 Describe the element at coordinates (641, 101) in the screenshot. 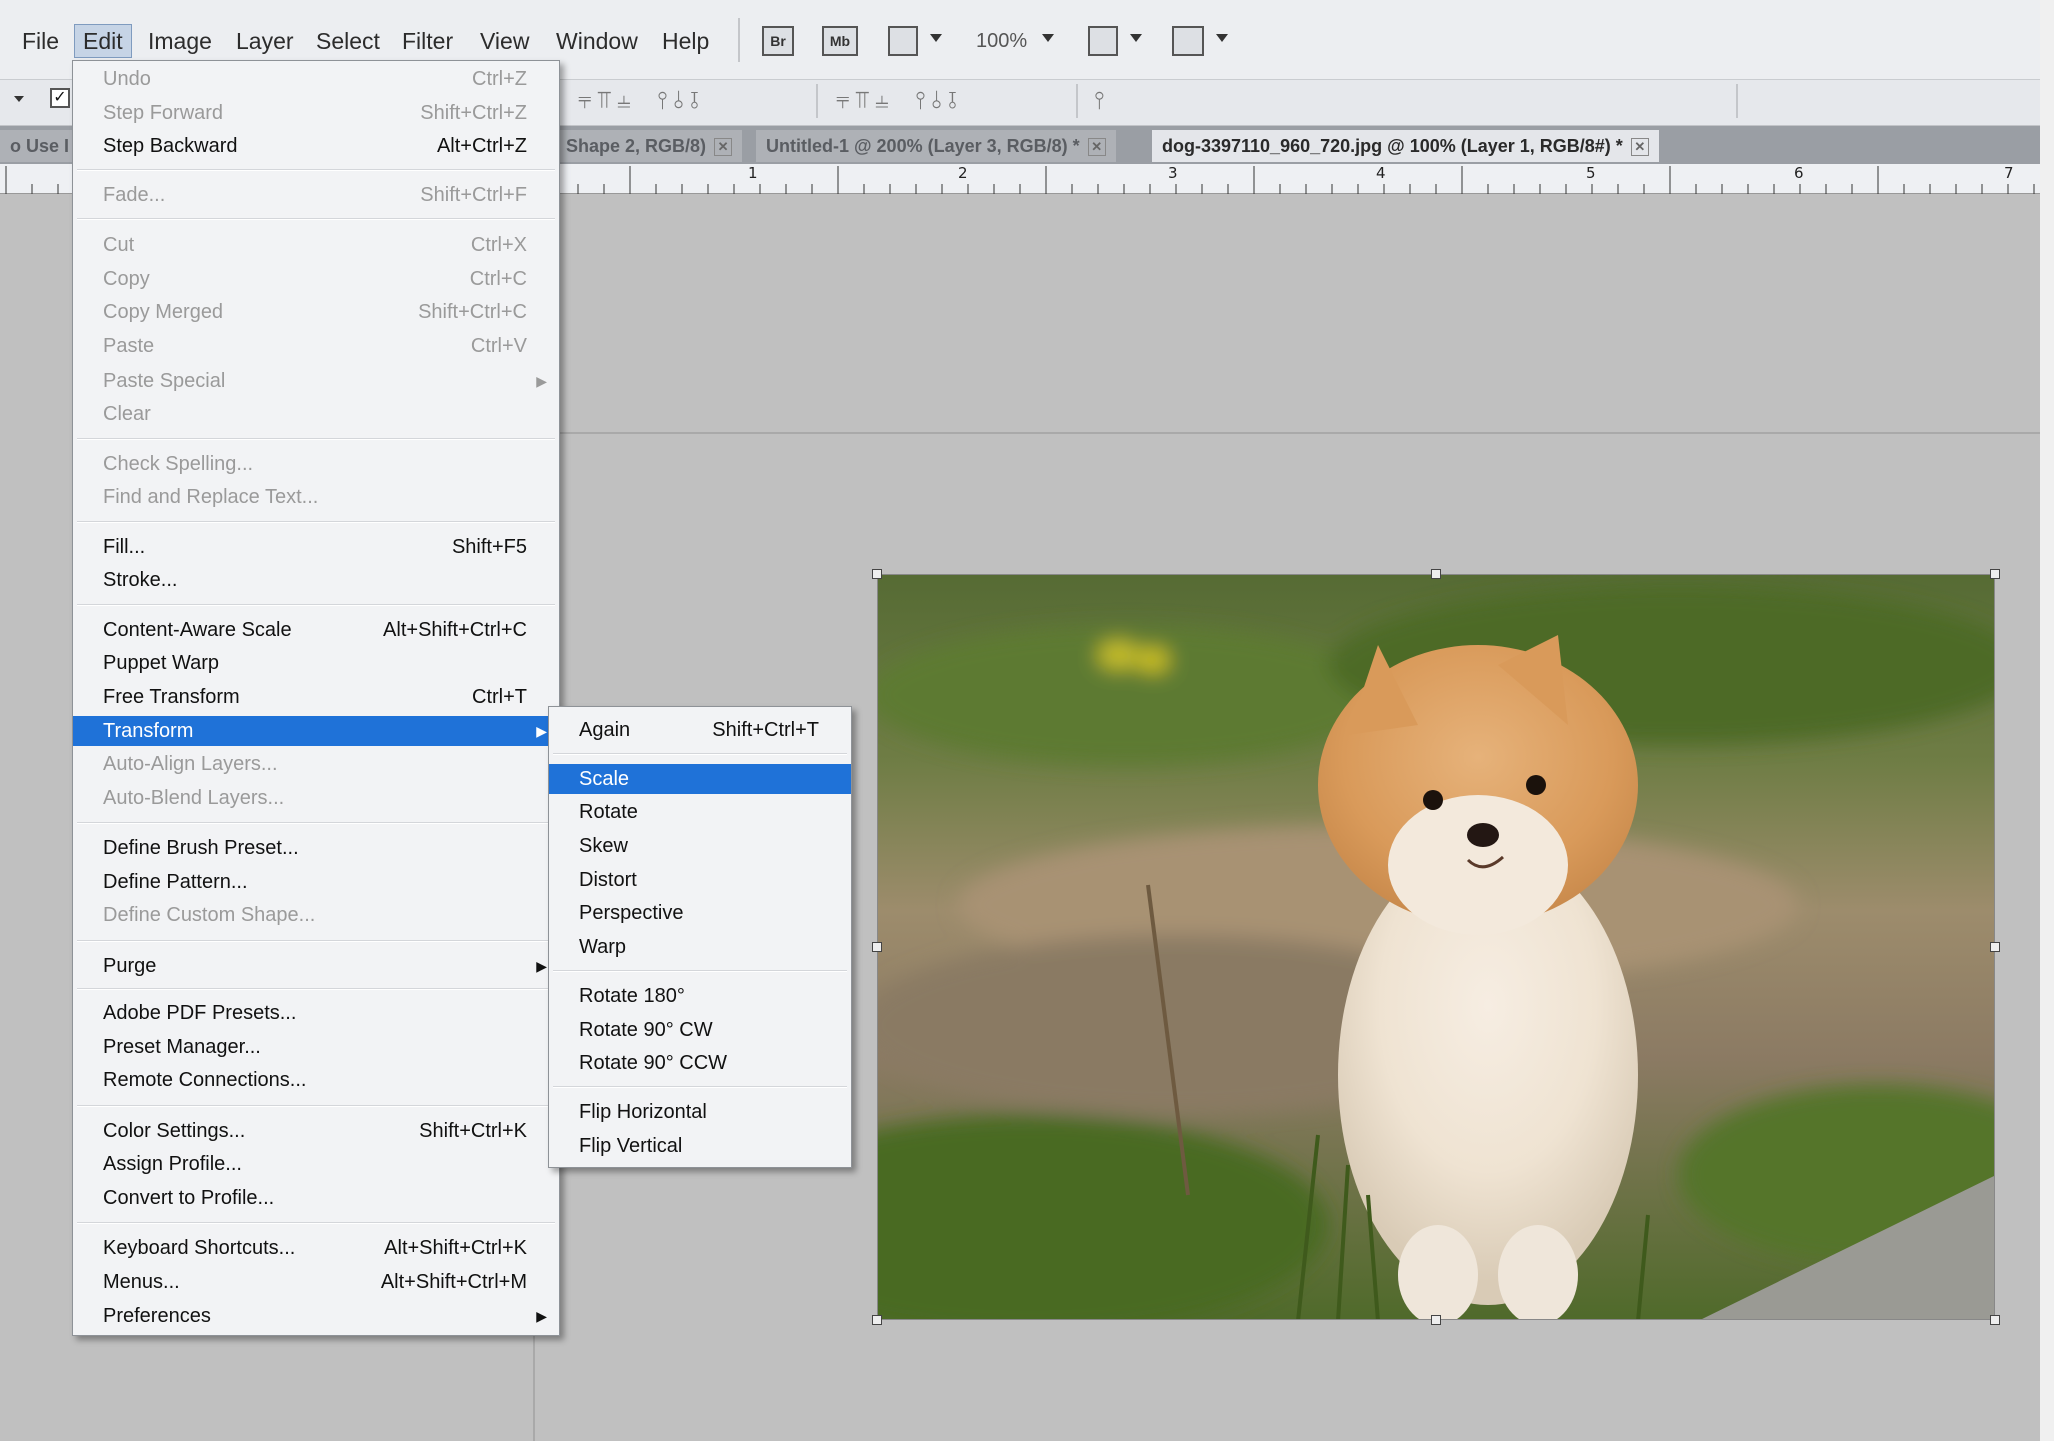

I see `align-icons-group: ⫧⫪⫨ ⫯⫰⫱` at that location.